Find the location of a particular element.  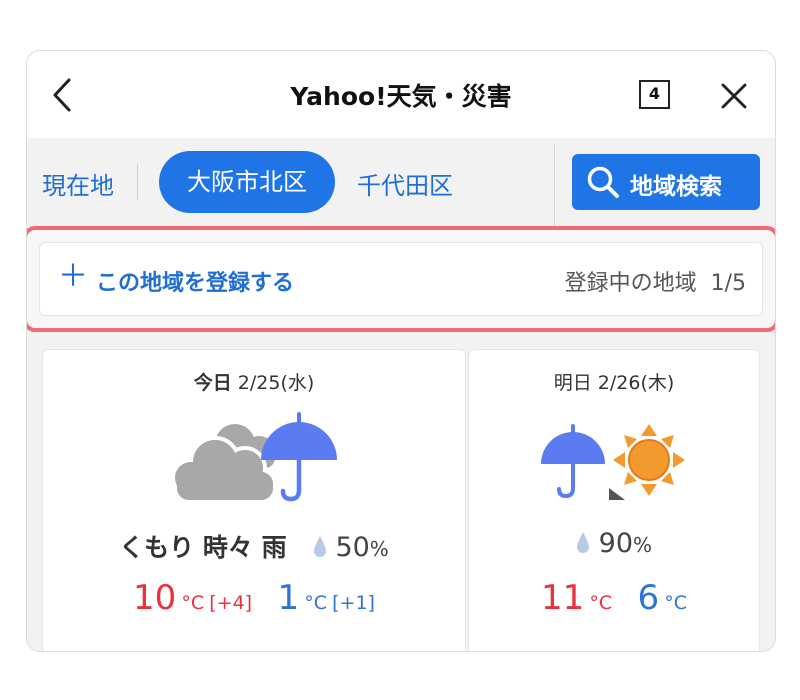

temperatures: 10 °C [+4] 1 °C [+1] is located at coordinates (254, 598).